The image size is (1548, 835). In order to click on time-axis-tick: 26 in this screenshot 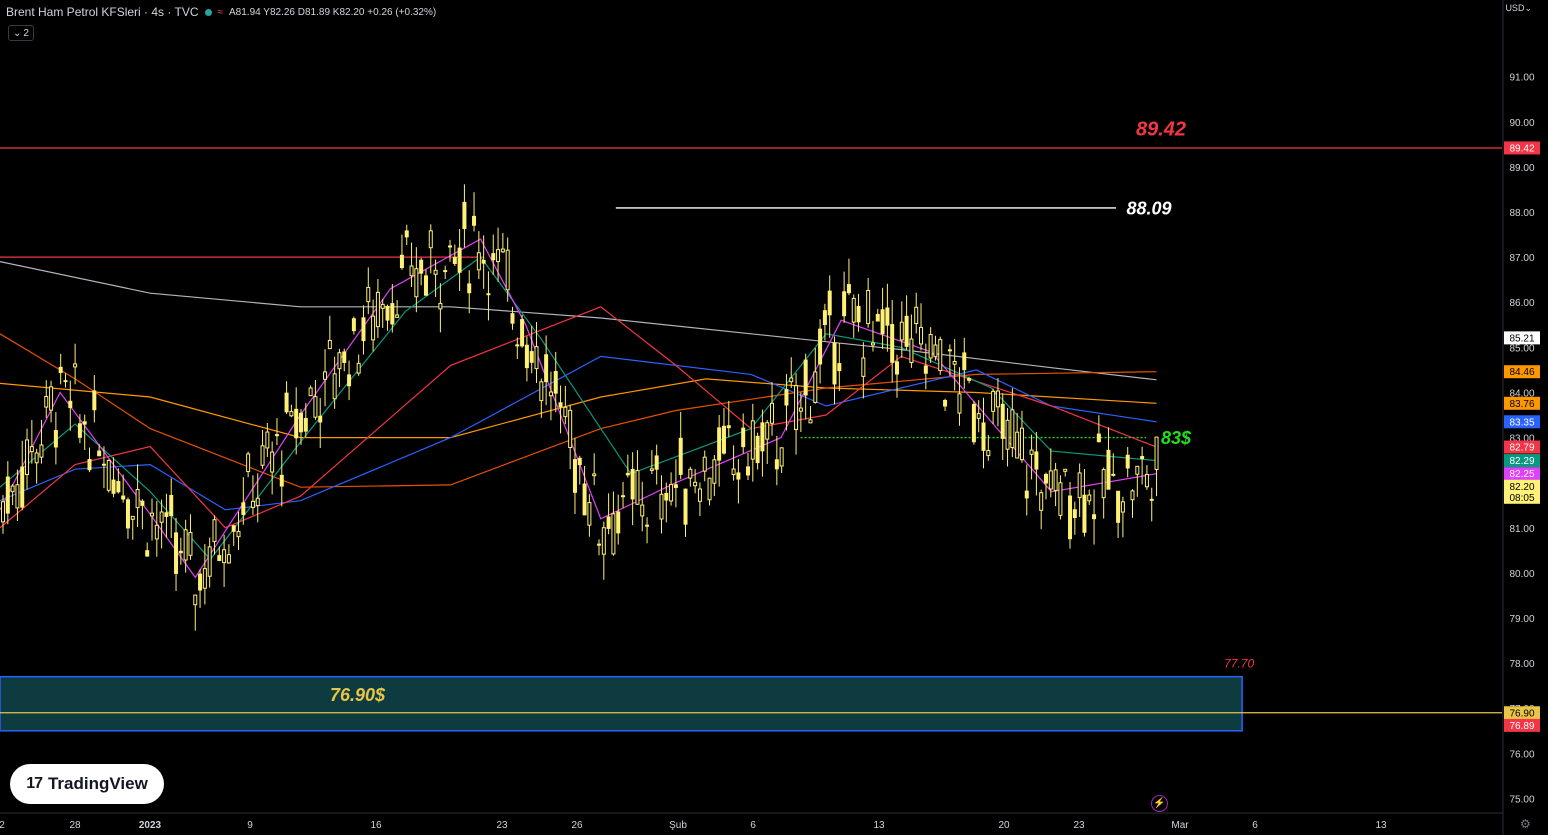, I will do `click(577, 825)`.